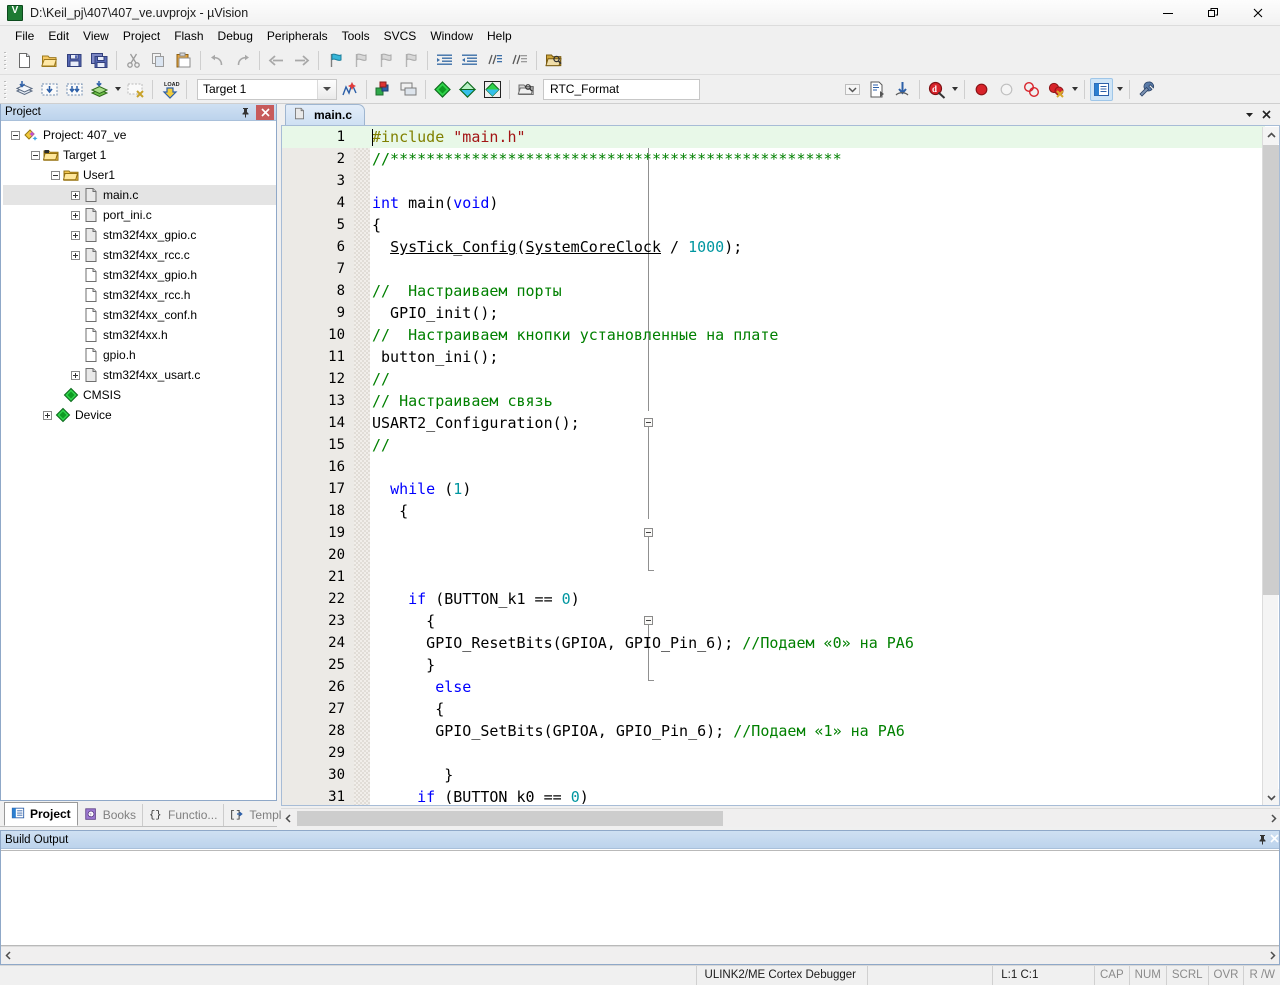 This screenshot has height=985, width=1280. I want to click on close-button, so click(1257, 13).